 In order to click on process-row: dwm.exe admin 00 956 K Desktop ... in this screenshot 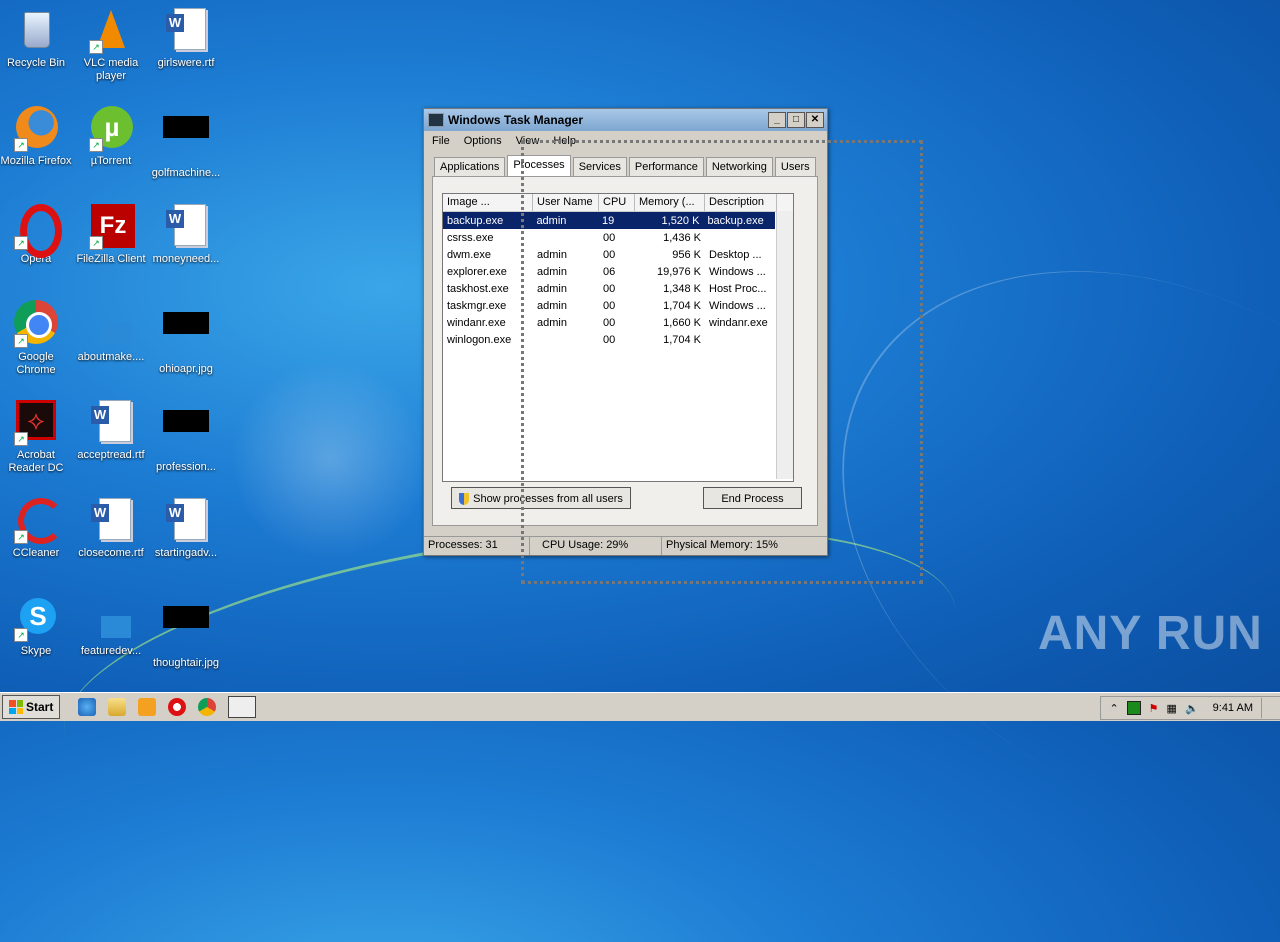, I will do `click(618, 254)`.